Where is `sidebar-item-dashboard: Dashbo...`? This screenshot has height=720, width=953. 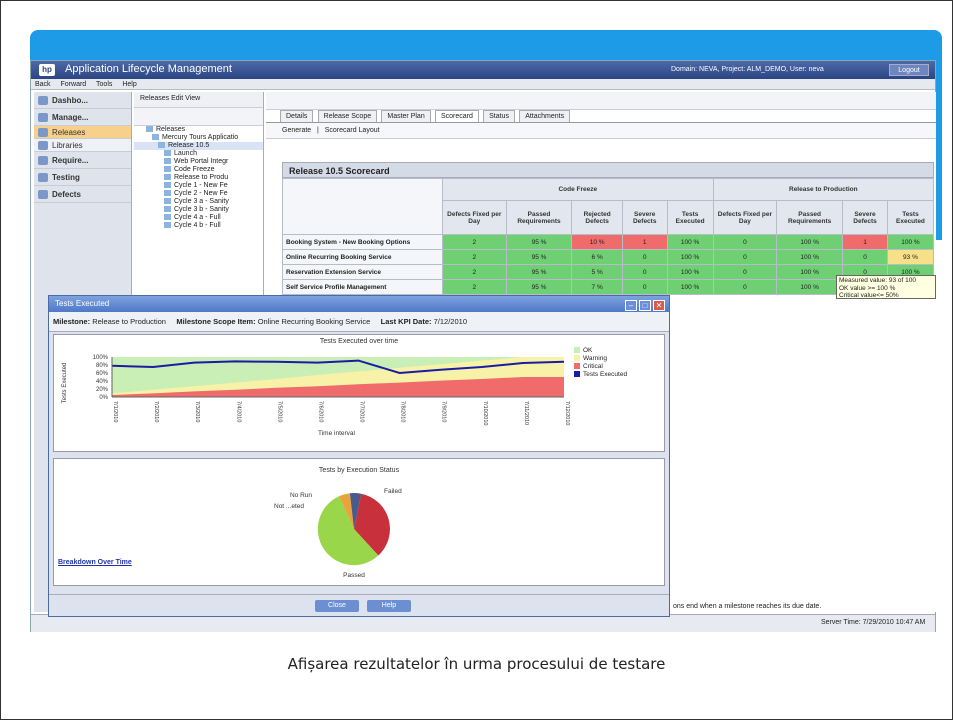 sidebar-item-dashboard: Dashbo... is located at coordinates (82, 100).